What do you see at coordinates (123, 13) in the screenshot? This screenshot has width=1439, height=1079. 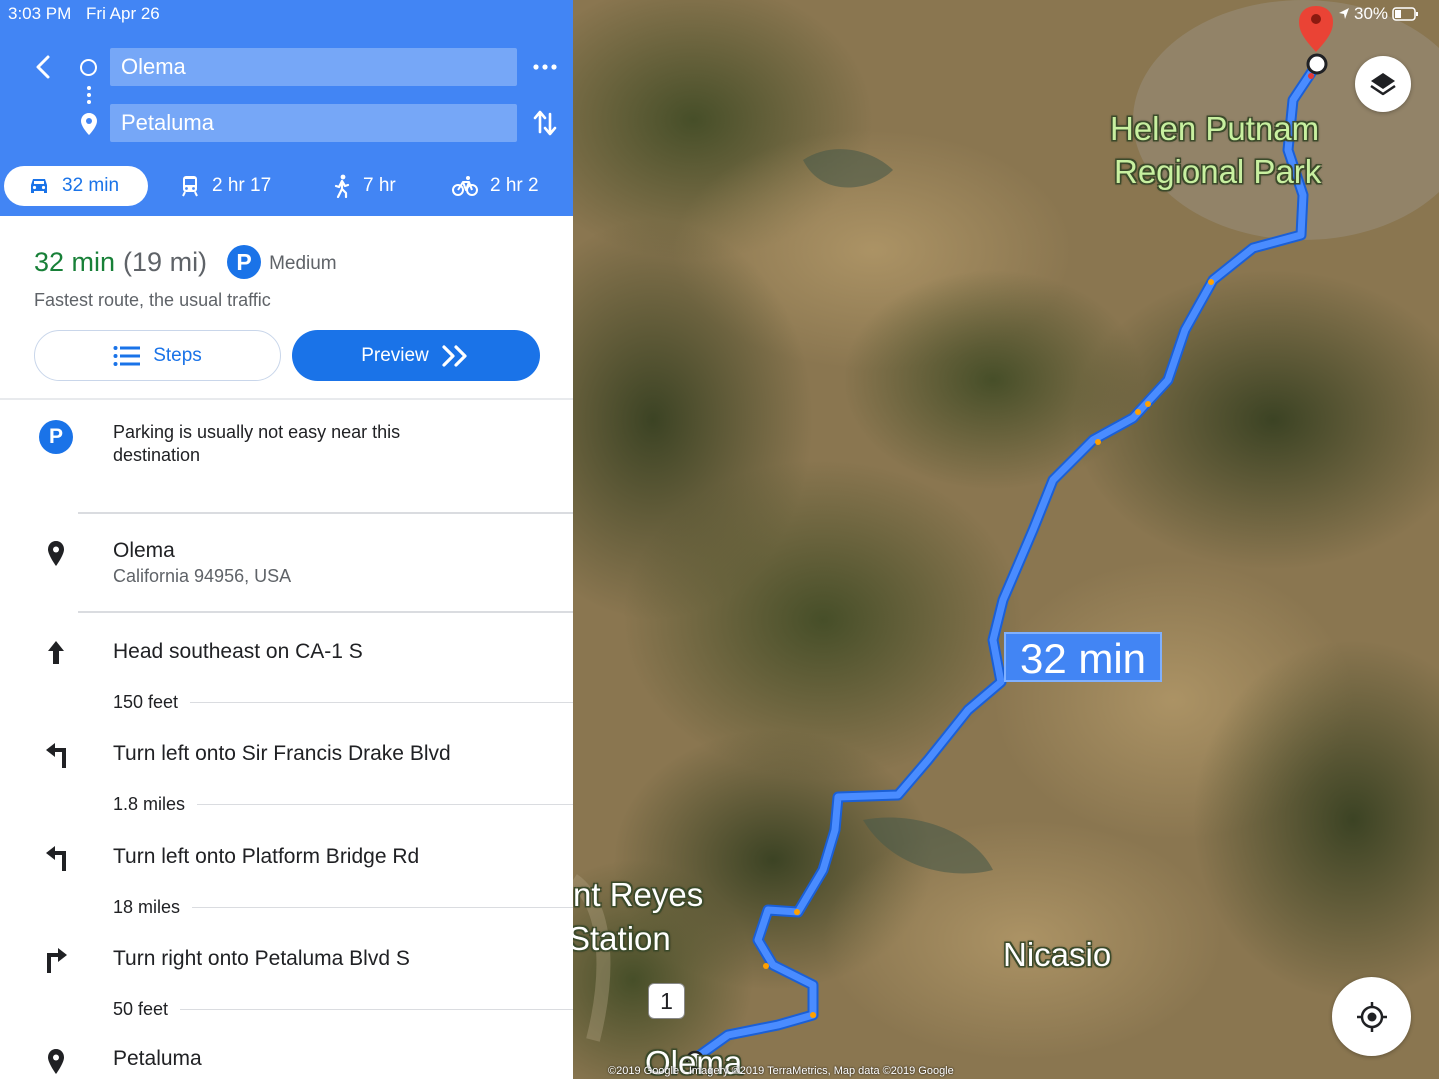 I see `status-date: Fri Apr 26` at bounding box center [123, 13].